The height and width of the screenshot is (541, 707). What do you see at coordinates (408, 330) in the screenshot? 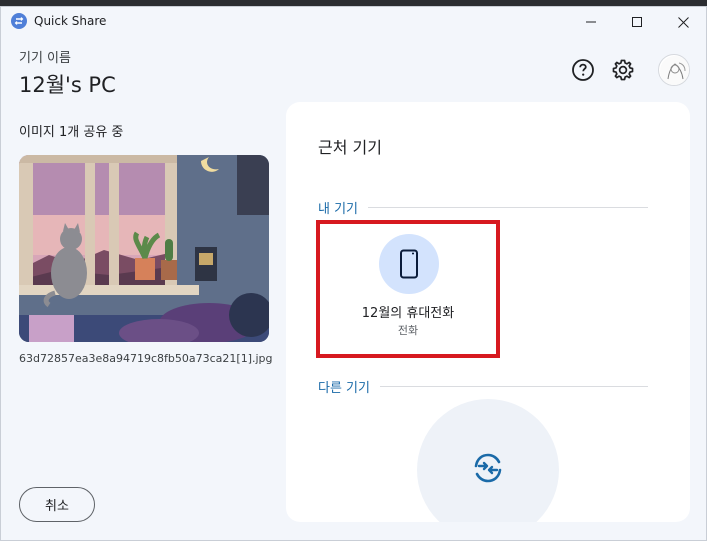
I see `device-type-label: 전화` at bounding box center [408, 330].